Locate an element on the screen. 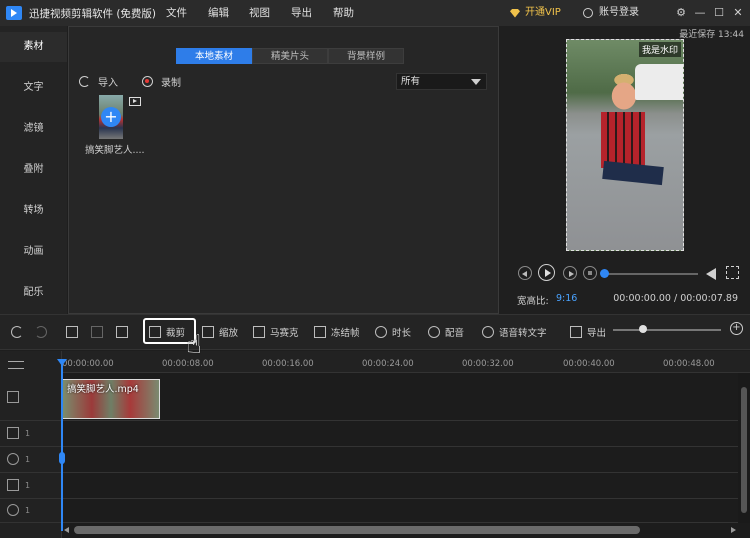 The image size is (750, 538). watermark-text: 我是水印 is located at coordinates (659, 49).